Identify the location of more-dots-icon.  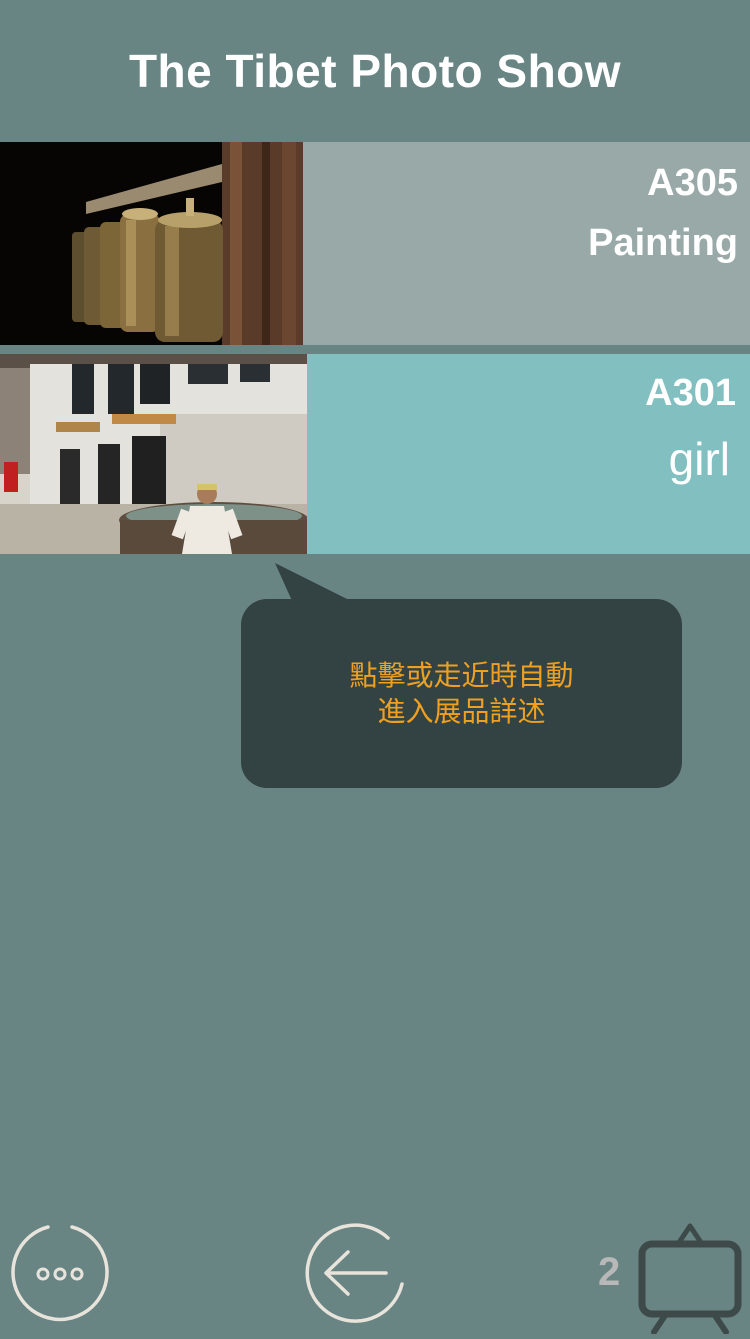
(60, 1273).